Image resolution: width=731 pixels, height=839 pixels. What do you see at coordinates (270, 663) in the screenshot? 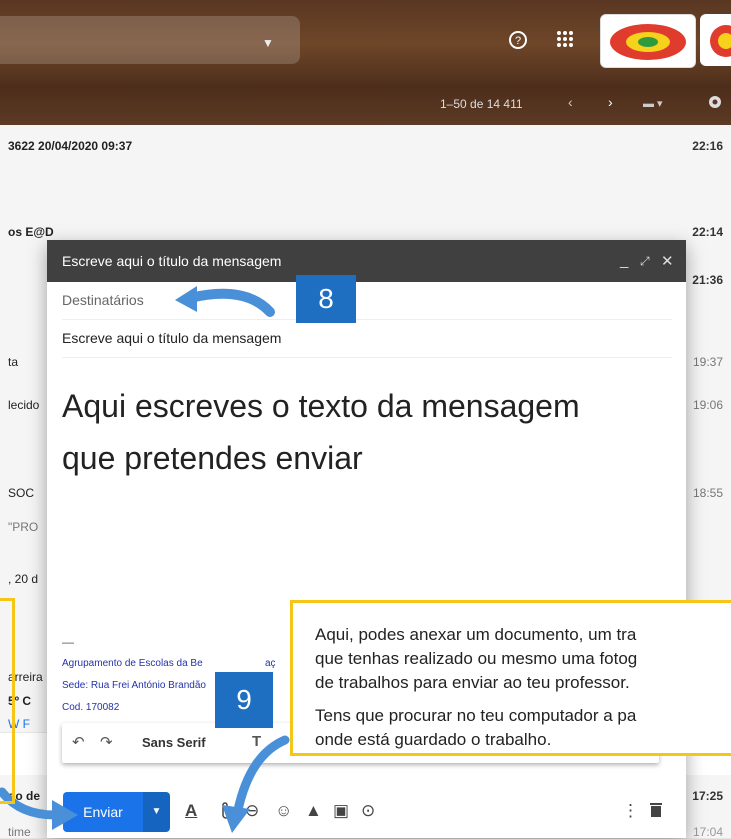
I see `signature-line: aç` at bounding box center [270, 663].